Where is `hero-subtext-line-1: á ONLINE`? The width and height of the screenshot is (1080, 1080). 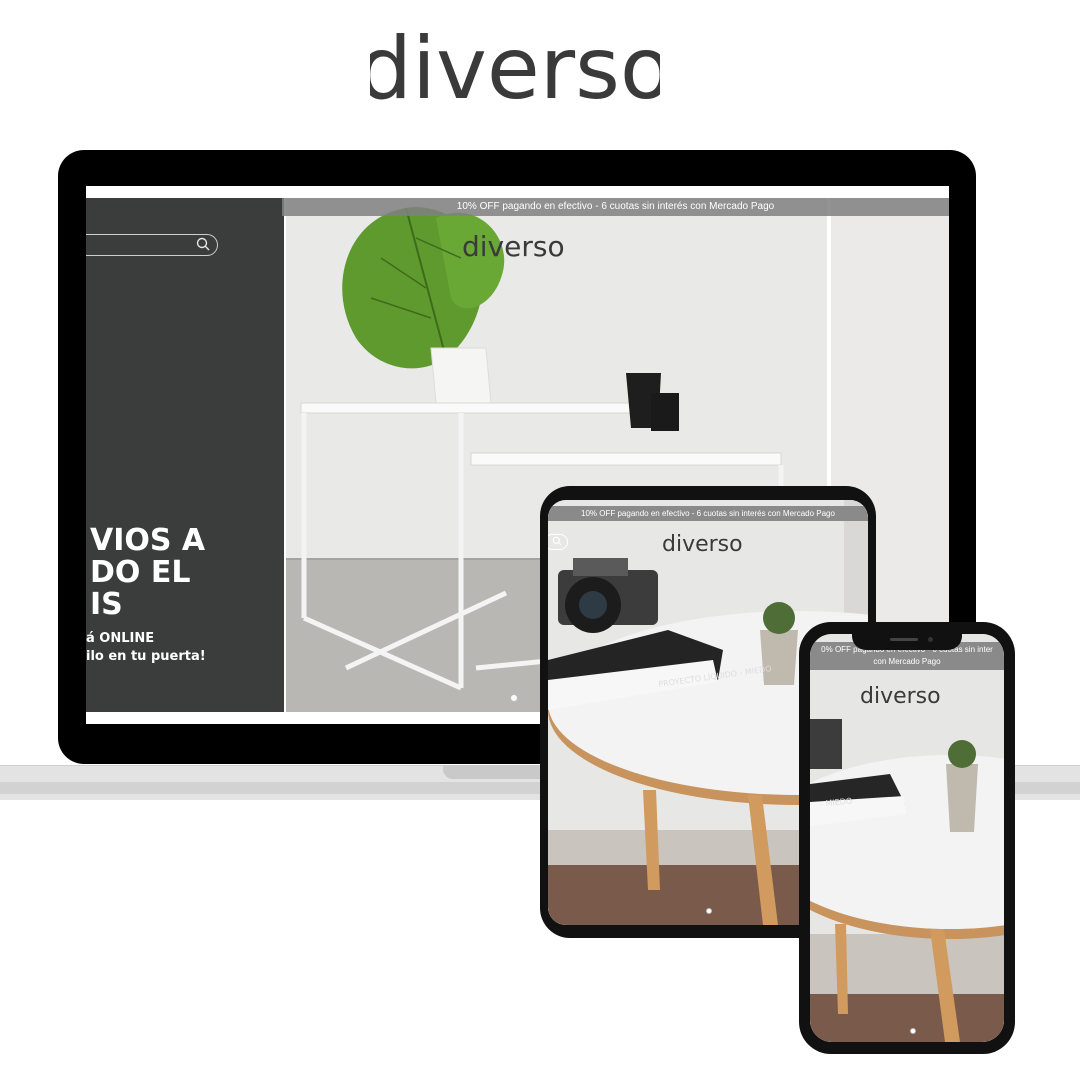 hero-subtext-line-1: á ONLINE is located at coordinates (120, 638).